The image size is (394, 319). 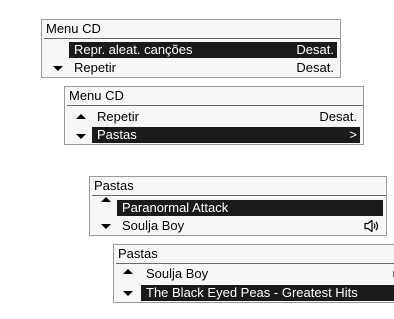 What do you see at coordinates (371, 226) in the screenshot?
I see `speaker-icon` at bounding box center [371, 226].